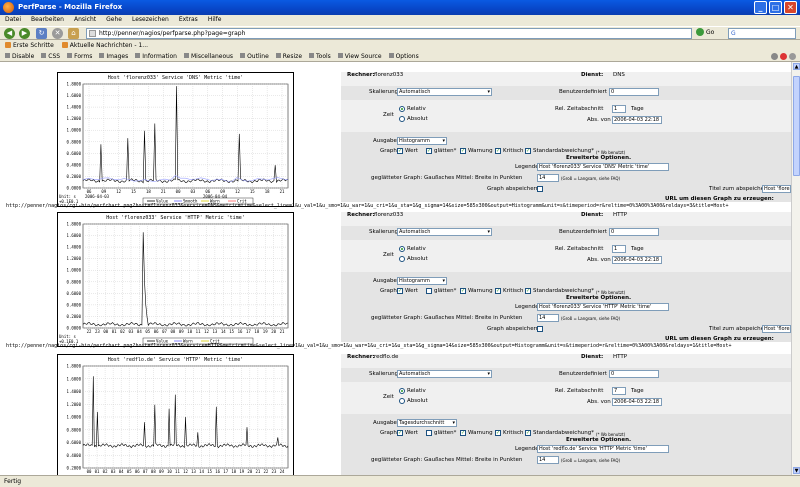 The height and width of the screenshot is (487, 800). Describe the element at coordinates (796, 66) in the screenshot. I see `scroll-up-icon: ▲` at that location.